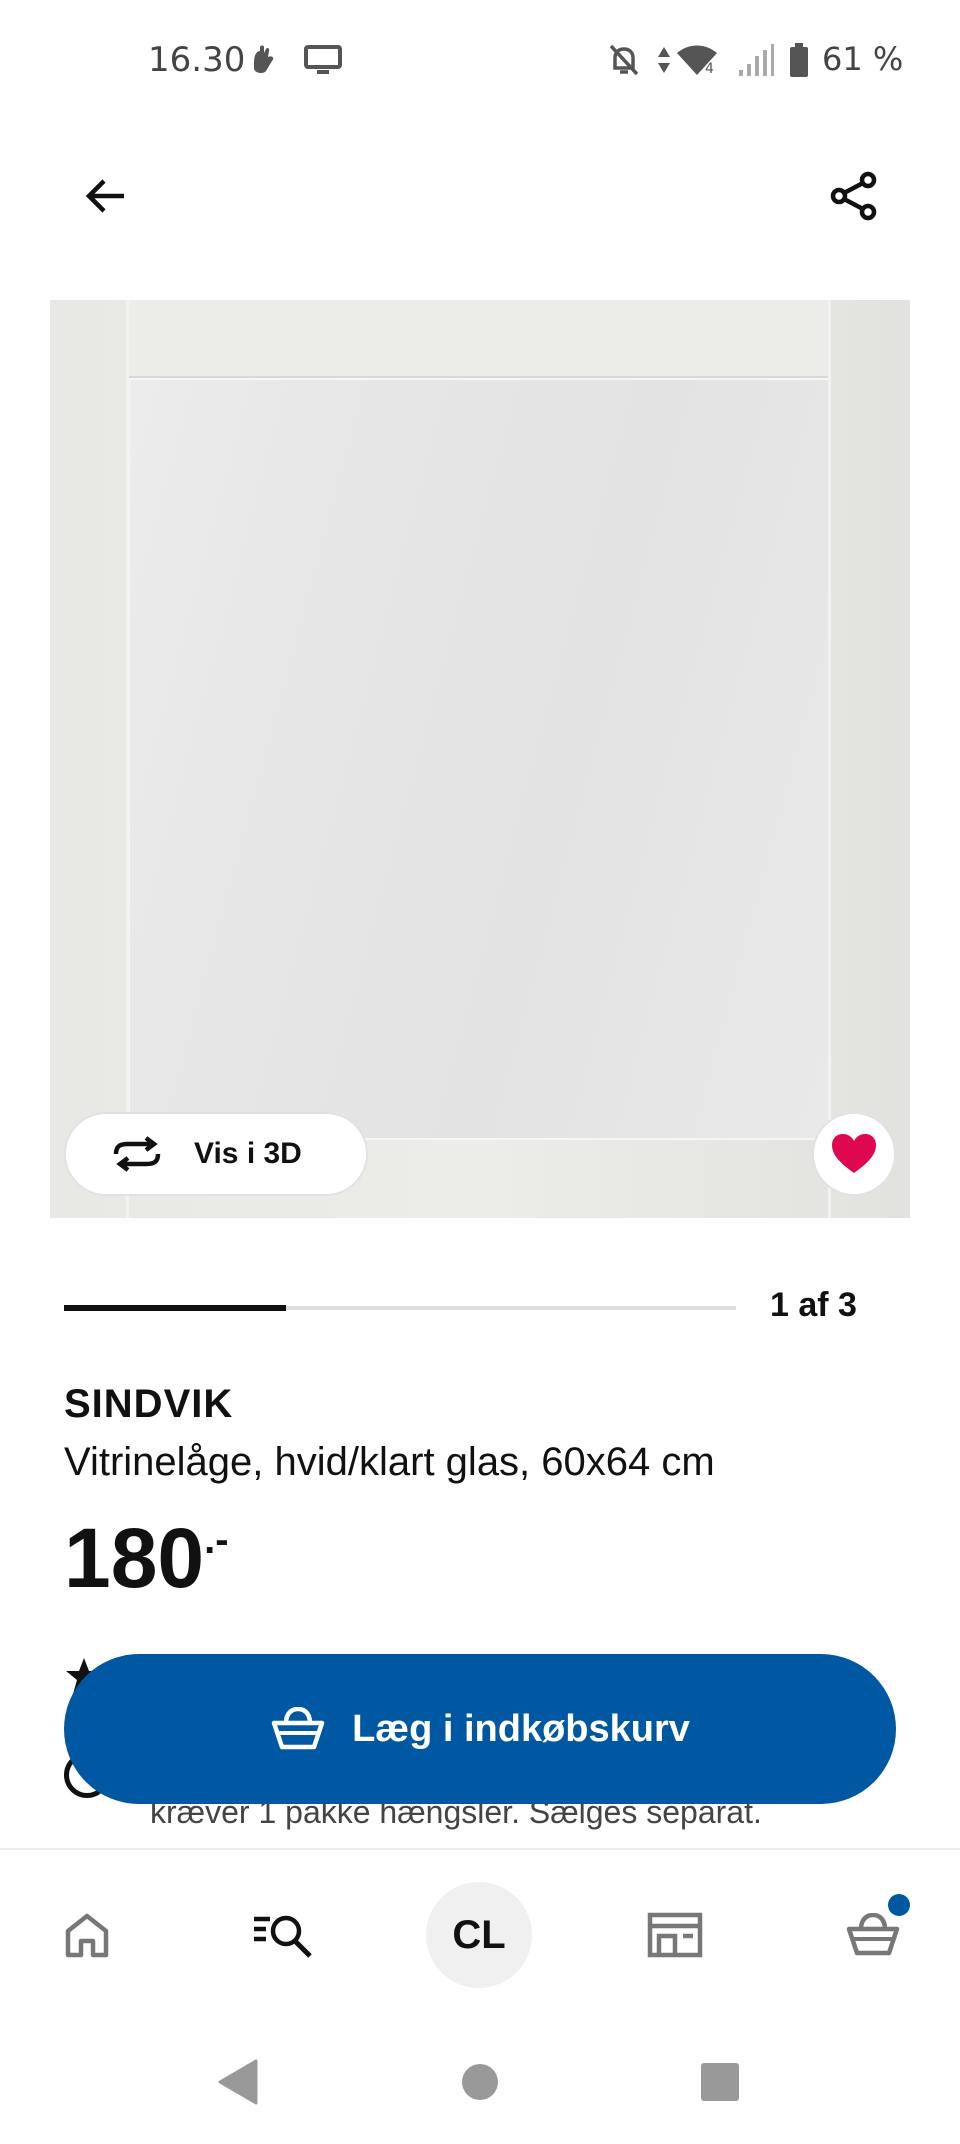 Image resolution: width=960 pixels, height=2144 pixels. What do you see at coordinates (323, 60) in the screenshot?
I see `screen-cast-icon` at bounding box center [323, 60].